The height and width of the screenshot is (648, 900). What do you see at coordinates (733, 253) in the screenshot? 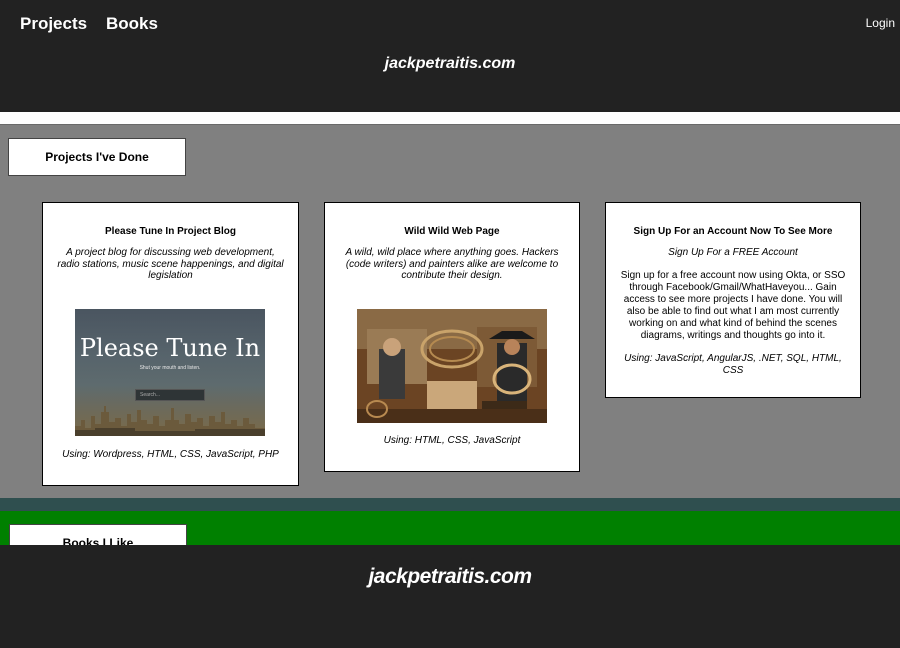
I see `signup-subtitle: Sign Up For a FREE Account` at bounding box center [733, 253].